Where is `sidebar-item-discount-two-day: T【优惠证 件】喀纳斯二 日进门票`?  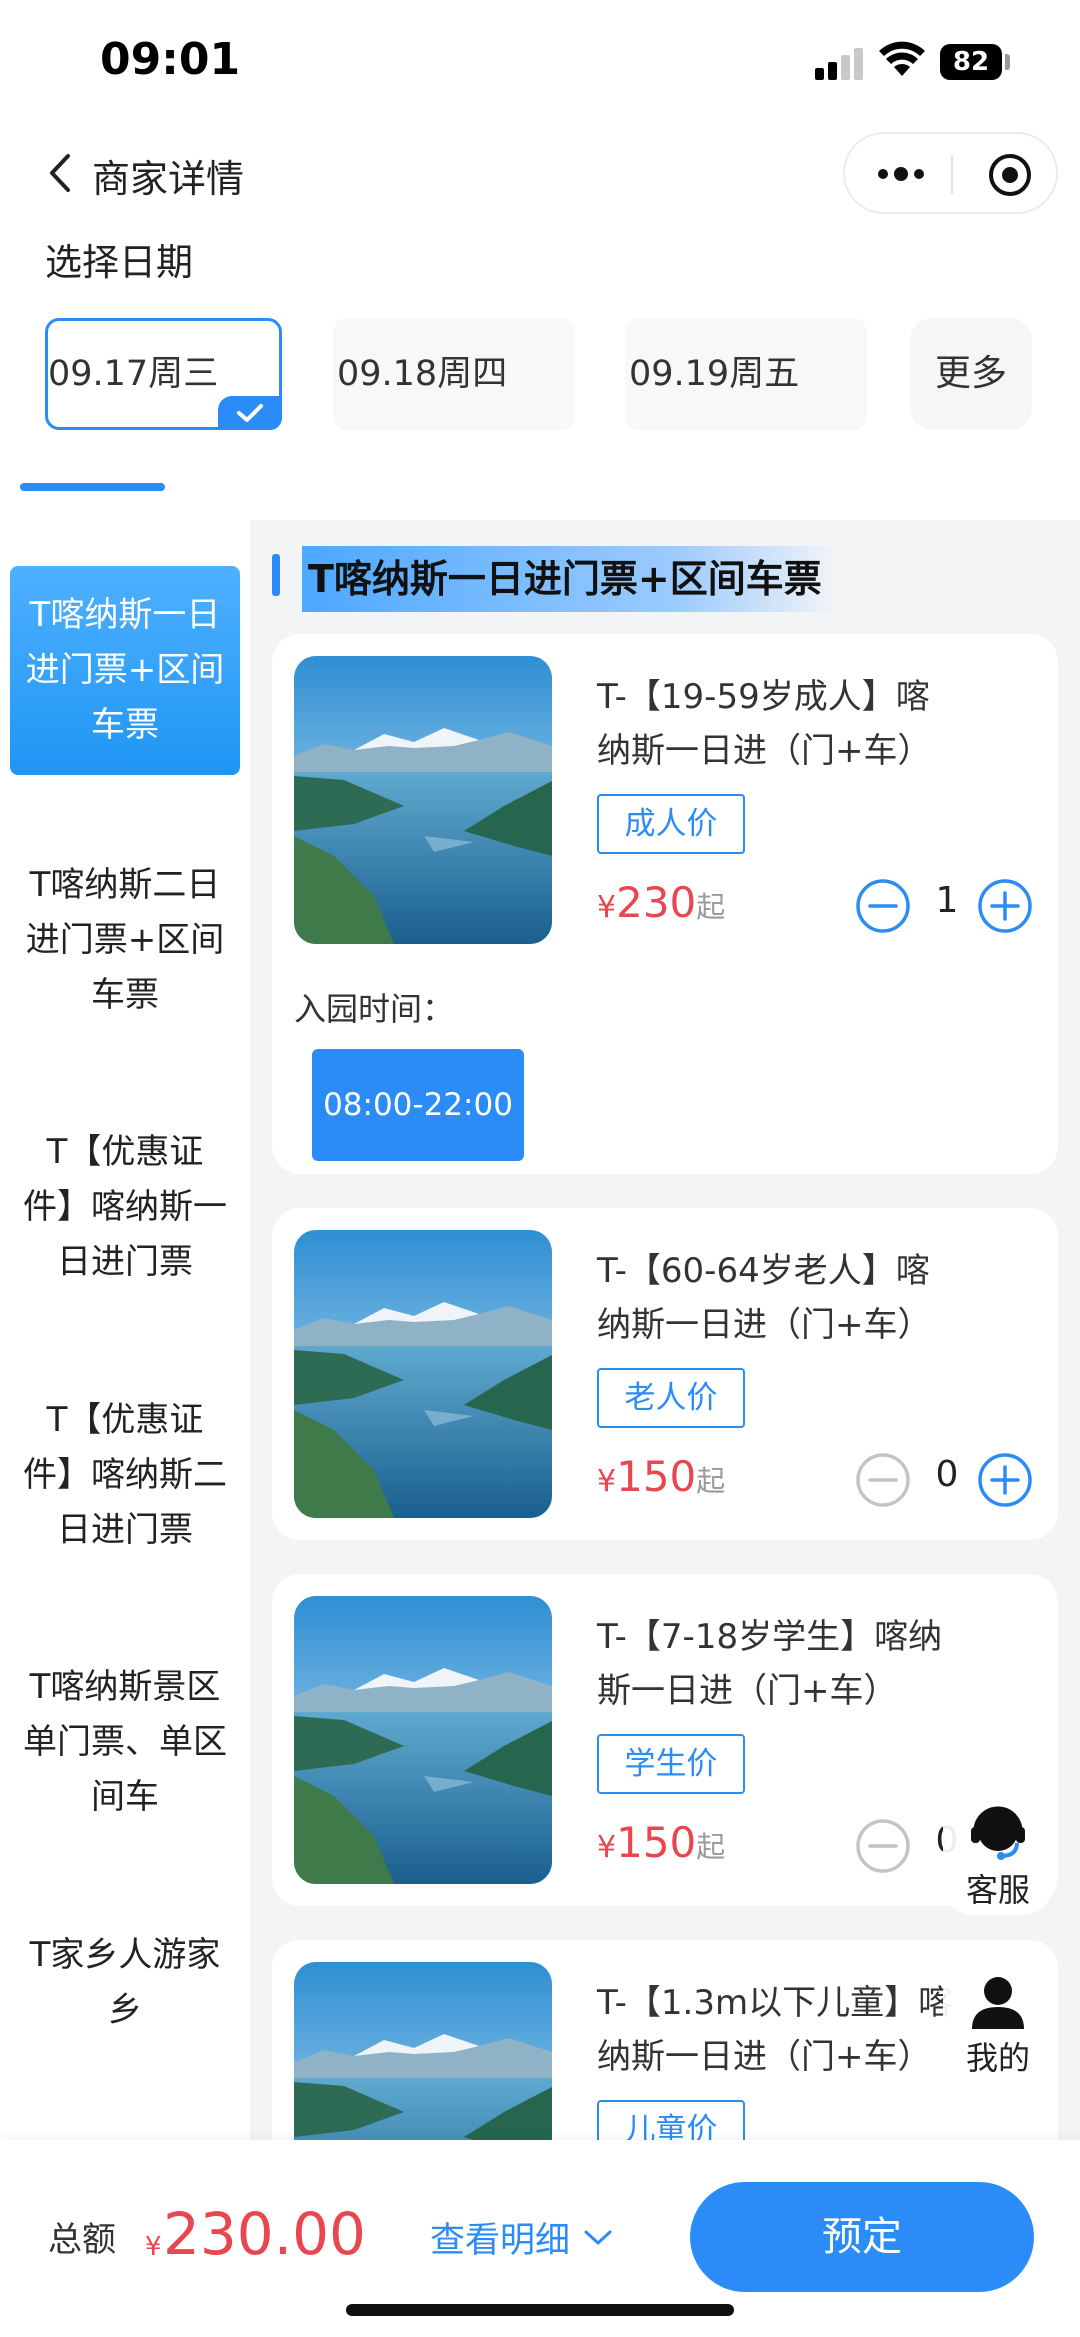 sidebar-item-discount-two-day: T【优惠证 件】喀纳斯二 日进门票 is located at coordinates (125, 1475).